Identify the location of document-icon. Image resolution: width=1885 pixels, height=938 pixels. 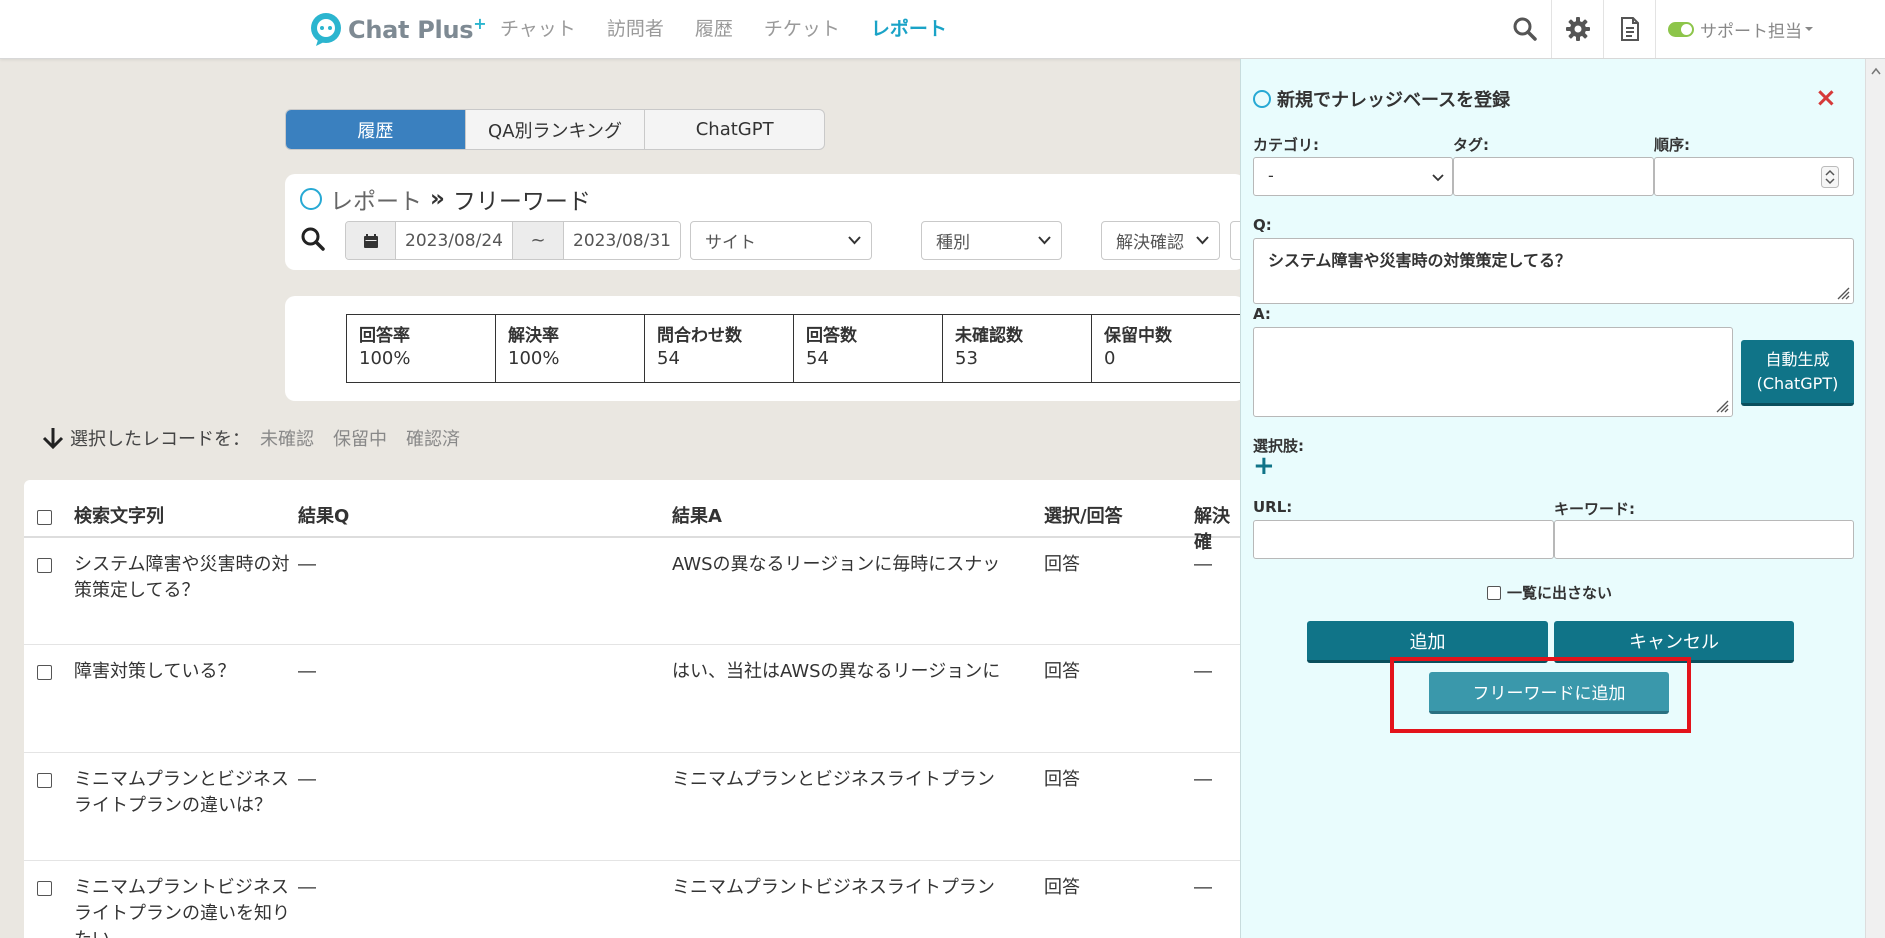
(1629, 29).